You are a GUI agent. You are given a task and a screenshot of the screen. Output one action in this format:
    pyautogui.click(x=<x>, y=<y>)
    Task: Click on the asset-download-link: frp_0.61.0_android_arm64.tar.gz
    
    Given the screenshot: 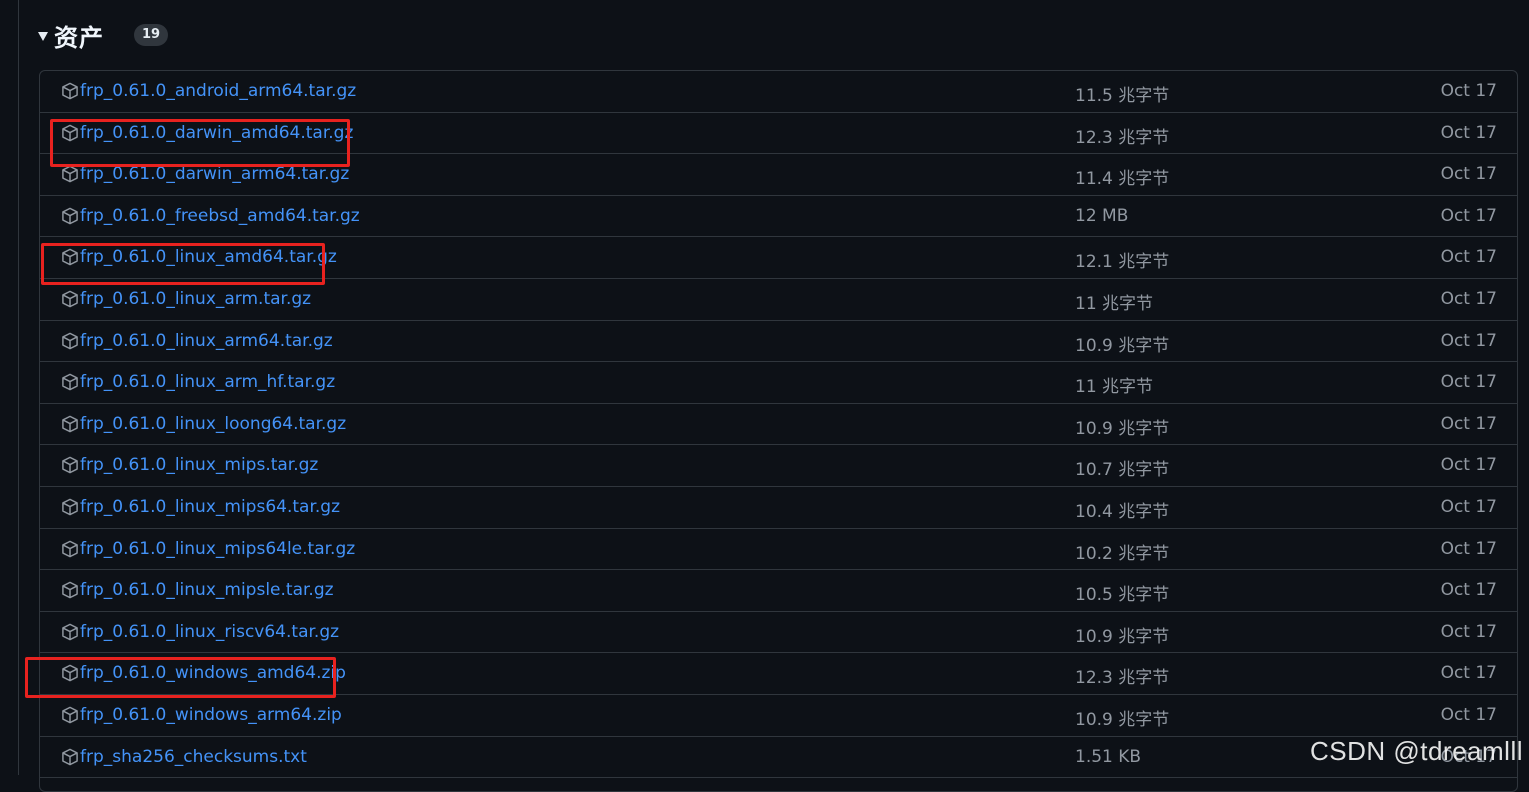 What is the action you would take?
    pyautogui.click(x=218, y=91)
    